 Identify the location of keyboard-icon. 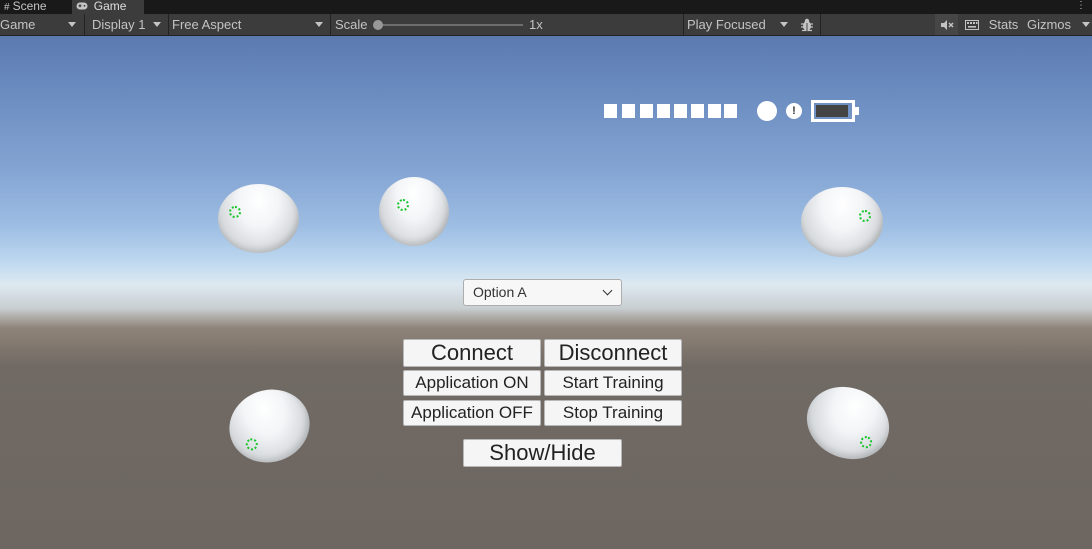
(972, 25).